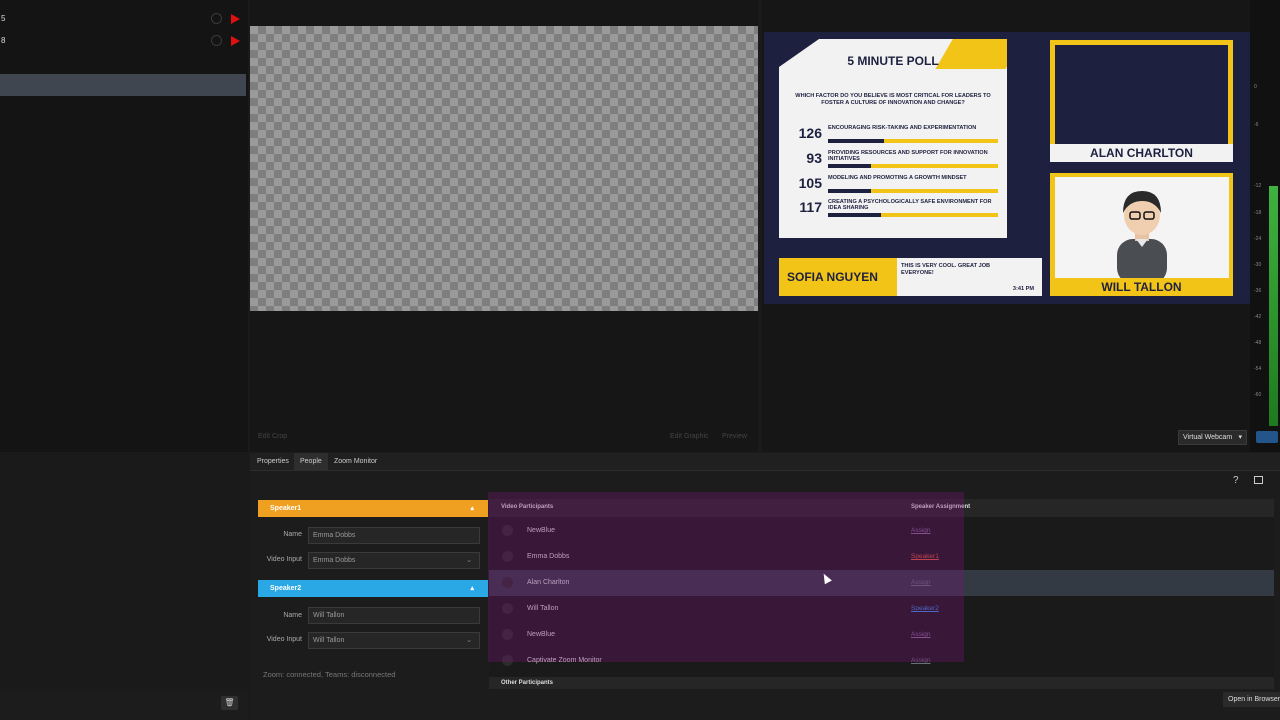  What do you see at coordinates (881, 609) in the screenshot?
I see `participant-row: Will Tallon Speaker2` at bounding box center [881, 609].